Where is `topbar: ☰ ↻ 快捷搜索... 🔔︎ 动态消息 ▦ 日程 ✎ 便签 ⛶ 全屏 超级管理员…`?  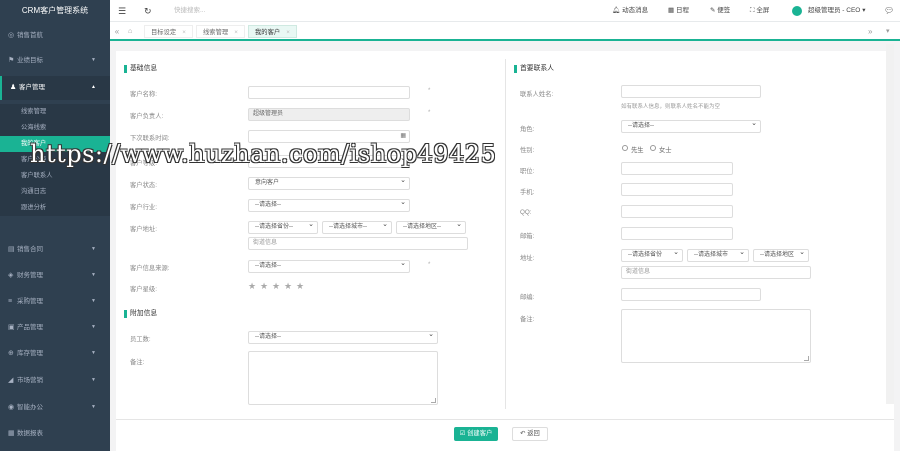 topbar: ☰ ↻ 快捷搜索... 🔔︎ 动态消息 ▦ 日程 ✎ 便签 ⛶ 全屏 超级管理员… is located at coordinates (505, 11).